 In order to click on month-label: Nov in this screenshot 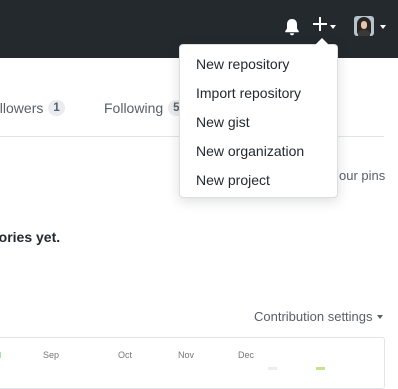, I will do `click(186, 355)`.